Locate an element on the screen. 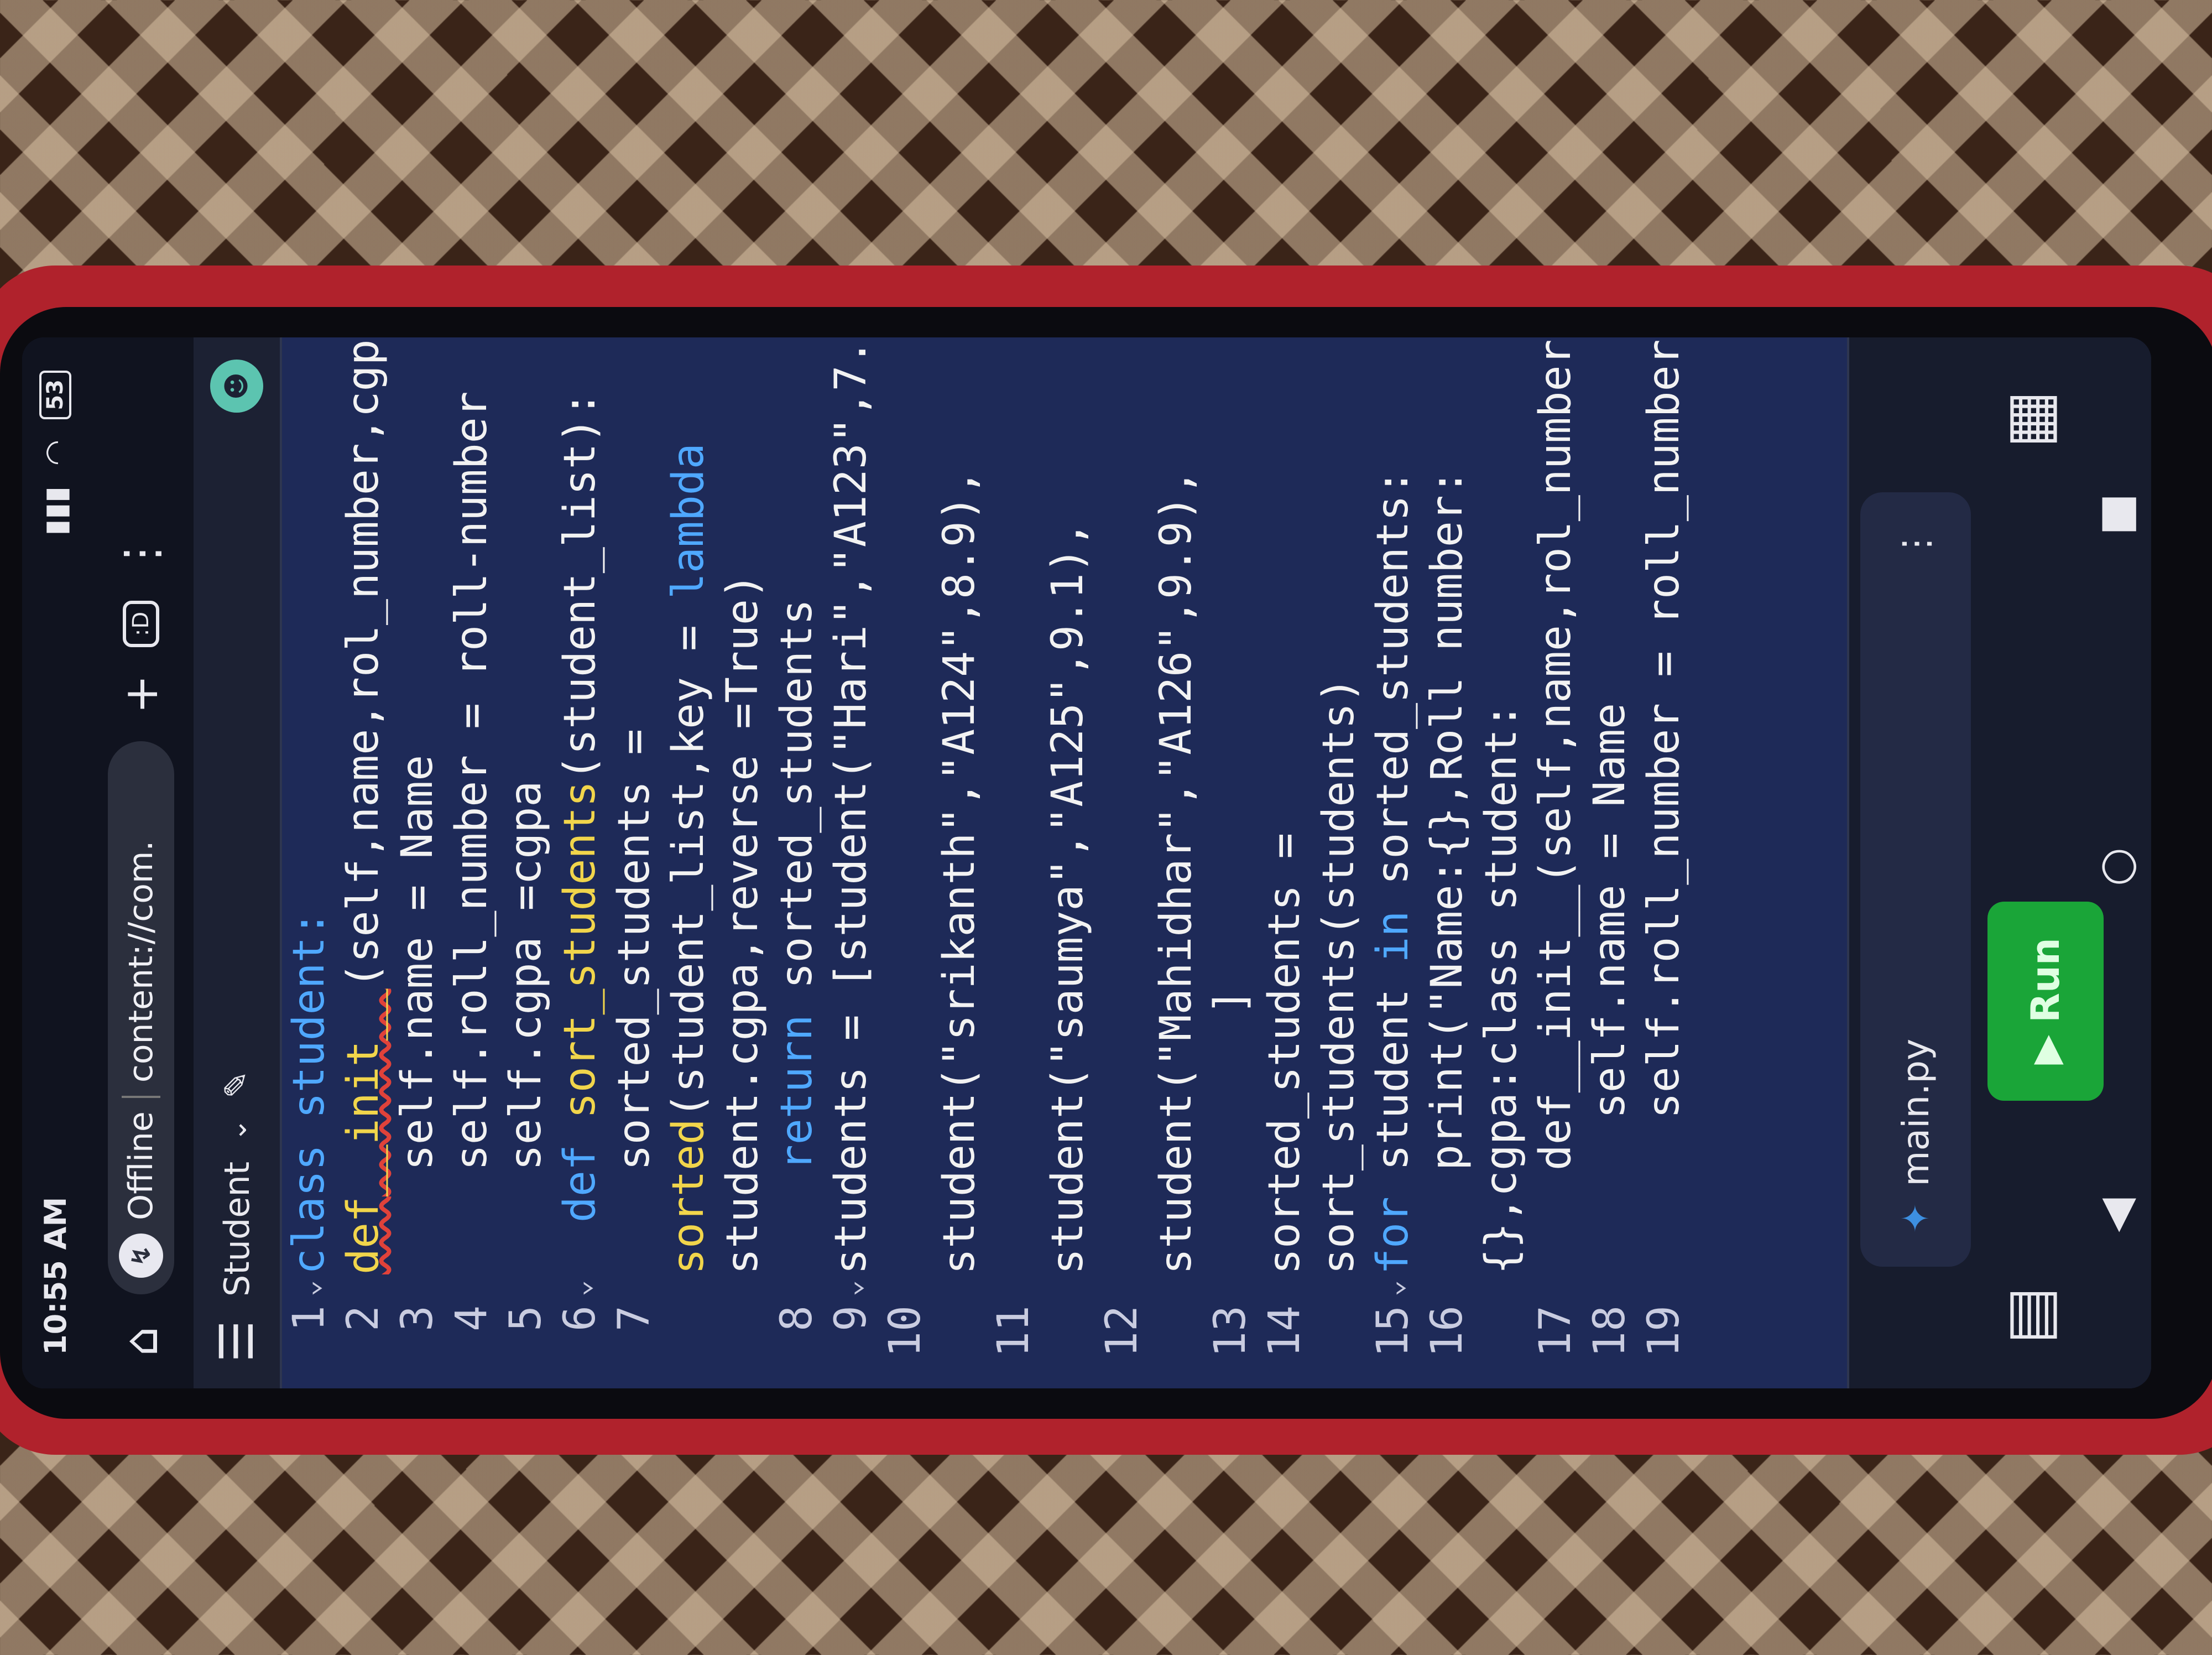  code-text: sorted(student_list,key = lambda is located at coordinates (688, 805).